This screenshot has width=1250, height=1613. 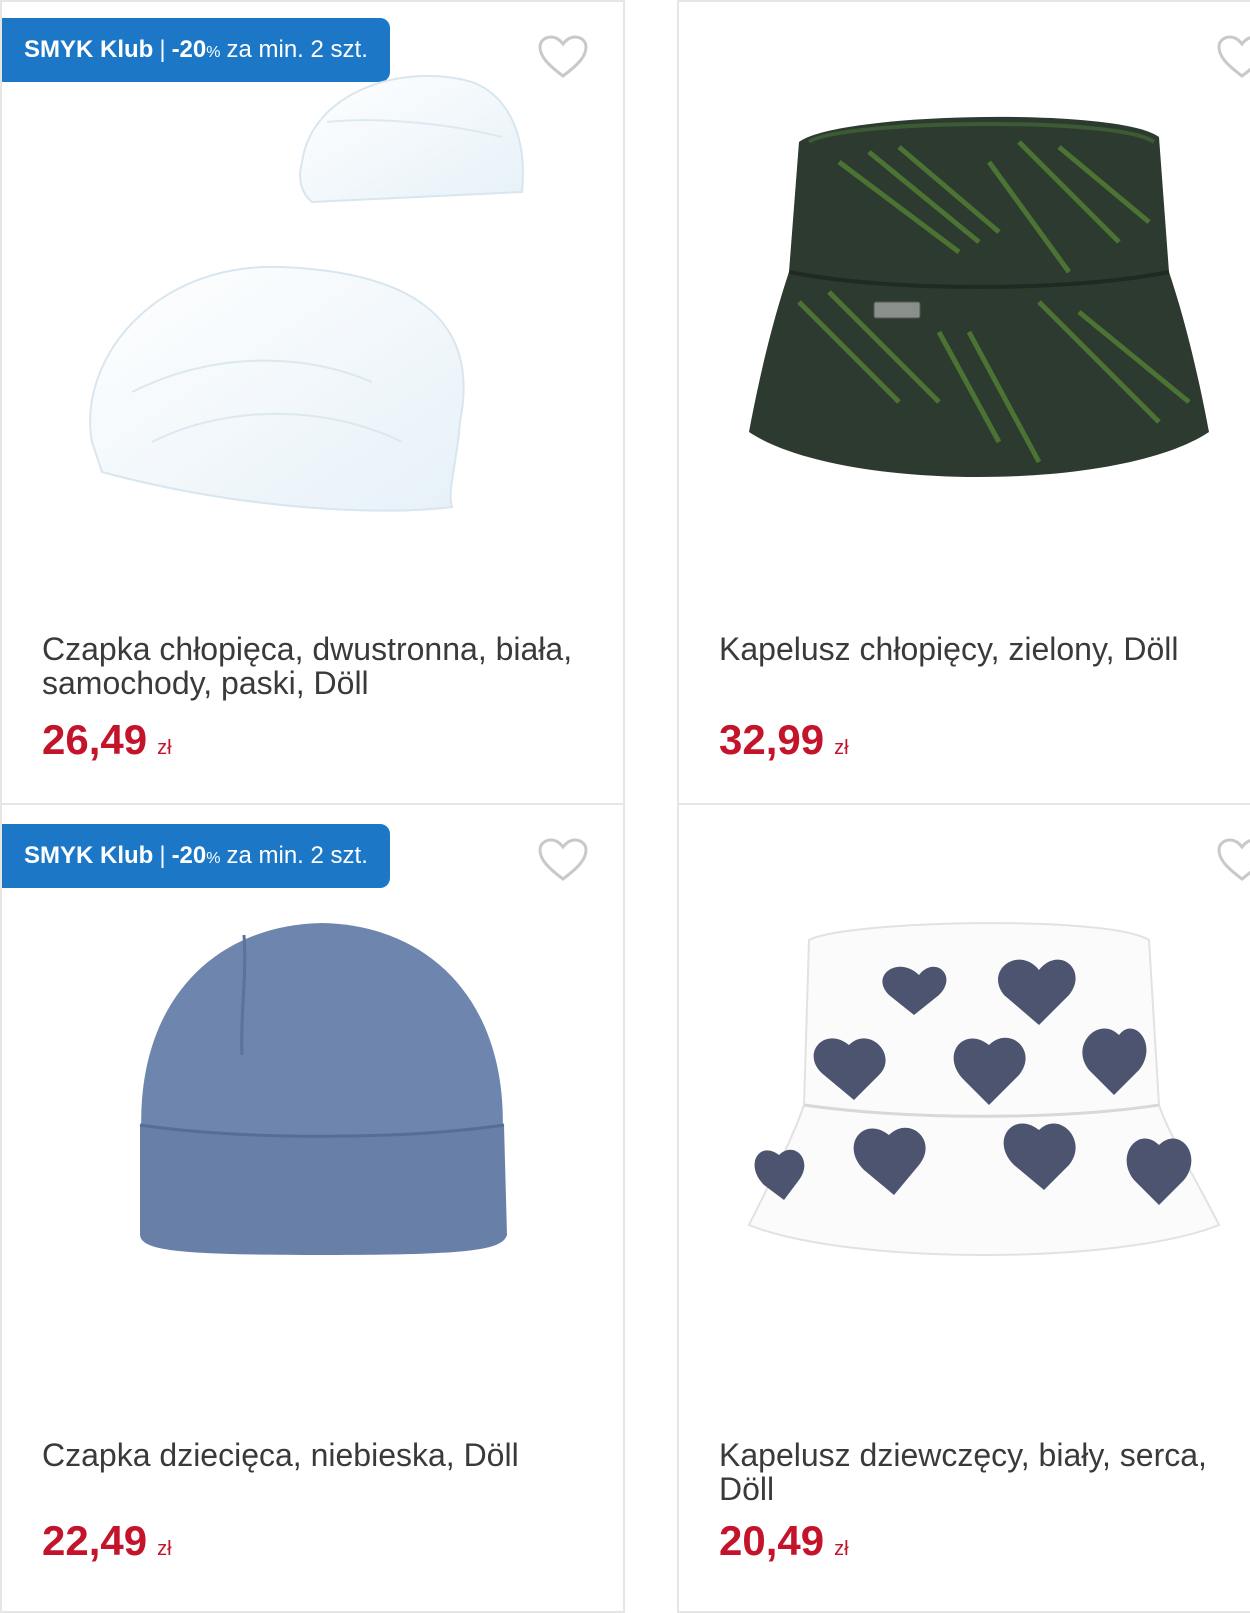 What do you see at coordinates (772, 739) in the screenshot?
I see `price-value: 32,99` at bounding box center [772, 739].